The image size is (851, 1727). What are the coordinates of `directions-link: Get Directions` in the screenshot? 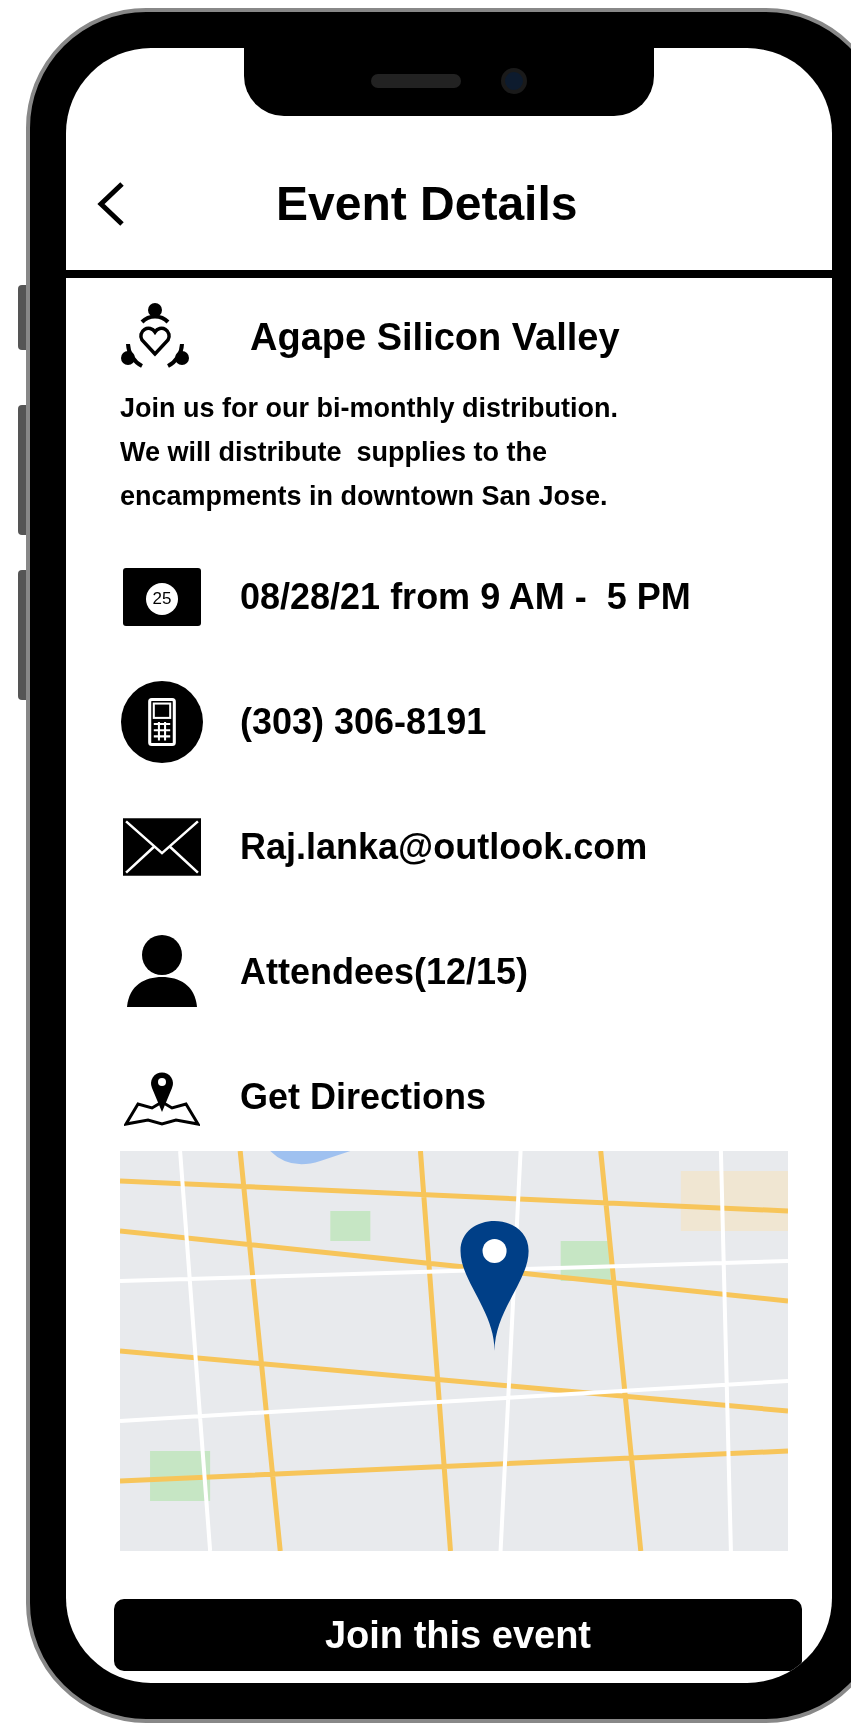 It's located at (363, 1096).